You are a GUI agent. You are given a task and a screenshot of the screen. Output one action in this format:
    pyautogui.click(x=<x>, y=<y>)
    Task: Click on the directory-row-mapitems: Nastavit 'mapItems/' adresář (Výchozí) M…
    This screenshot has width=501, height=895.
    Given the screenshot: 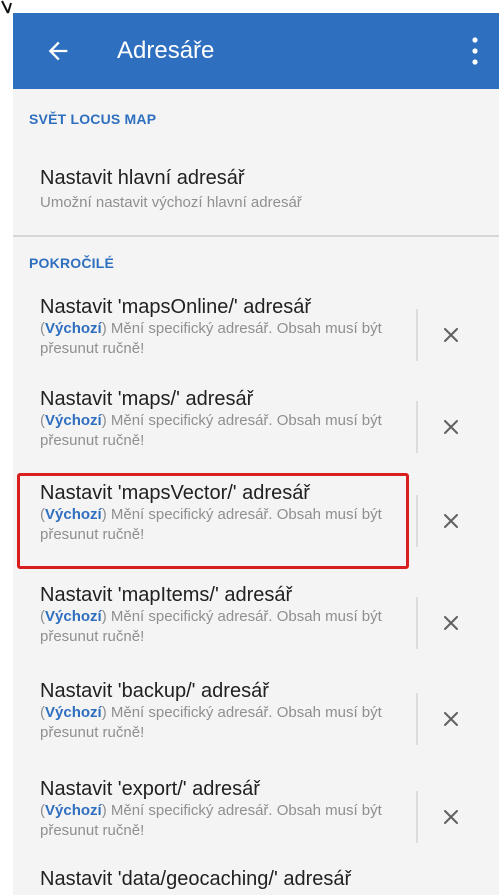 What is the action you would take?
    pyautogui.click(x=256, y=631)
    